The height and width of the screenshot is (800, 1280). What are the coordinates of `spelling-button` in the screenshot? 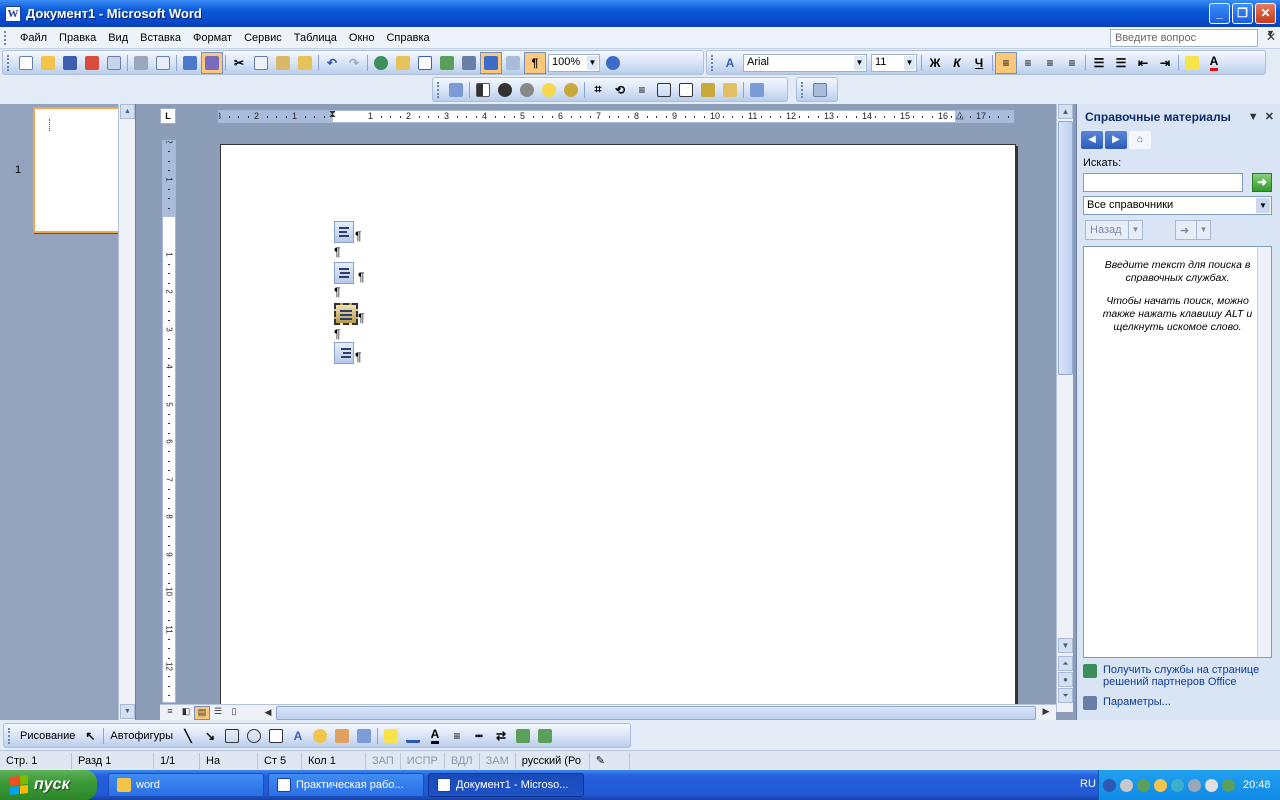 It's located at (190, 63).